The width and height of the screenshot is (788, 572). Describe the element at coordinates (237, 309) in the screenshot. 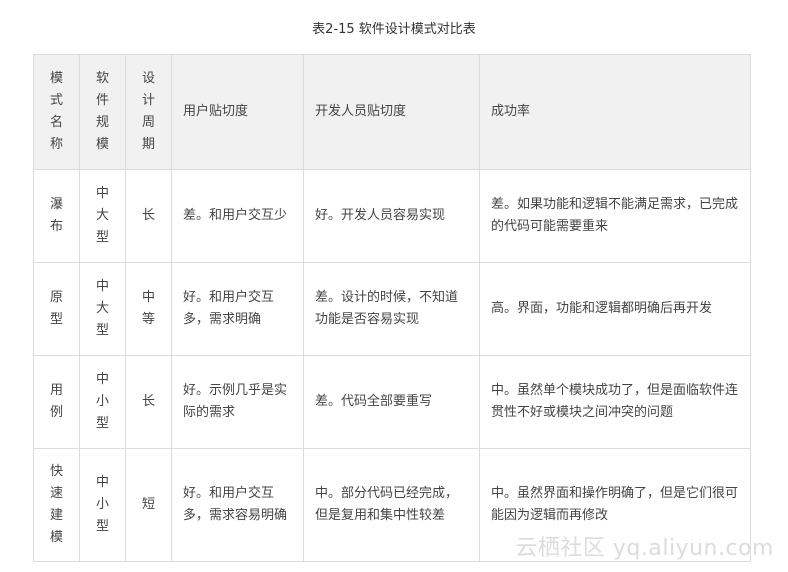

I see `cell-user-fit: 好。和用户交互多，需求明确` at that location.